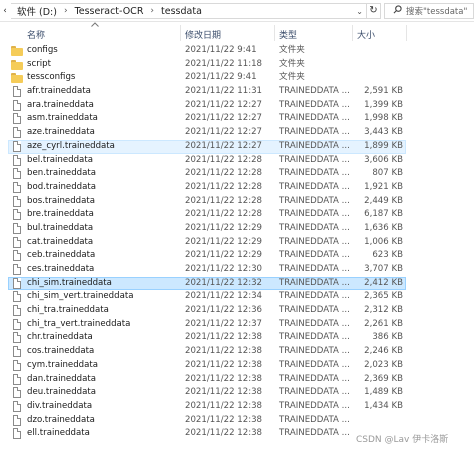 This screenshot has width=474, height=452. I want to click on file-name: cos.traineddata, so click(61, 351).